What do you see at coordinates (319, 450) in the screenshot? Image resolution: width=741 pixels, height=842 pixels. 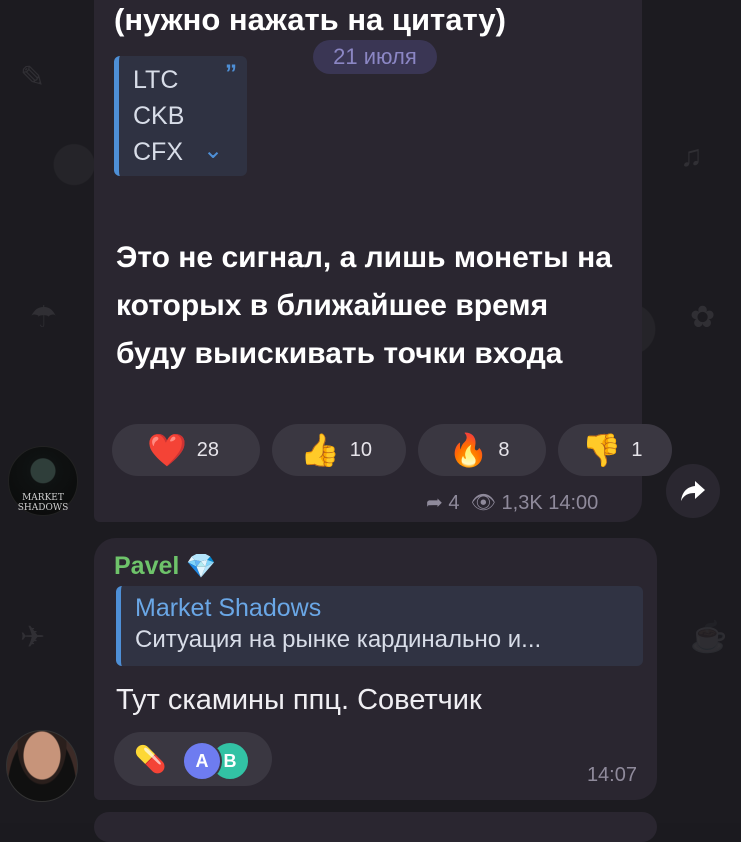 I see `thumbs-up-icon: 👍` at bounding box center [319, 450].